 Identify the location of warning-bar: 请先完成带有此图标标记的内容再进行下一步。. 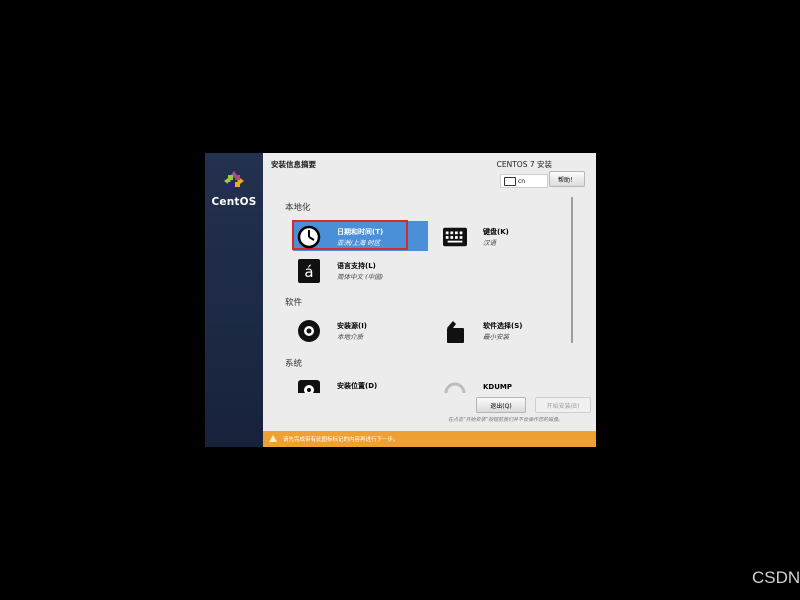
(429, 439).